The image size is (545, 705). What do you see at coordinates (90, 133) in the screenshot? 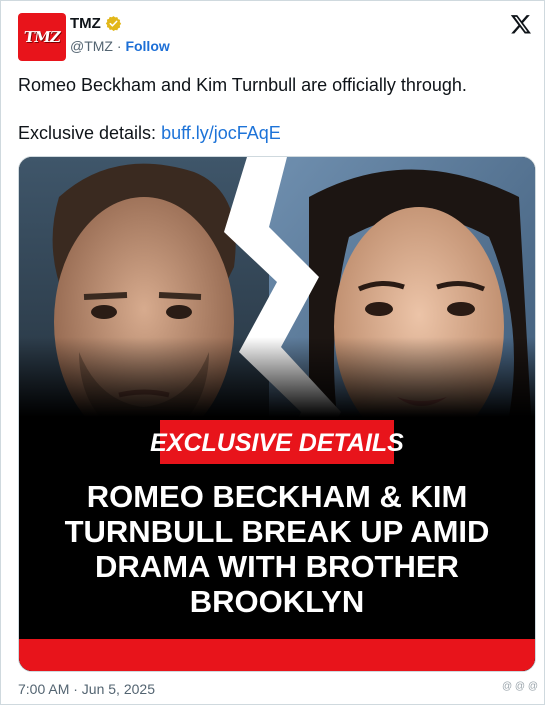
I see `exclusive-details-prefix: Exclusive details:` at bounding box center [90, 133].